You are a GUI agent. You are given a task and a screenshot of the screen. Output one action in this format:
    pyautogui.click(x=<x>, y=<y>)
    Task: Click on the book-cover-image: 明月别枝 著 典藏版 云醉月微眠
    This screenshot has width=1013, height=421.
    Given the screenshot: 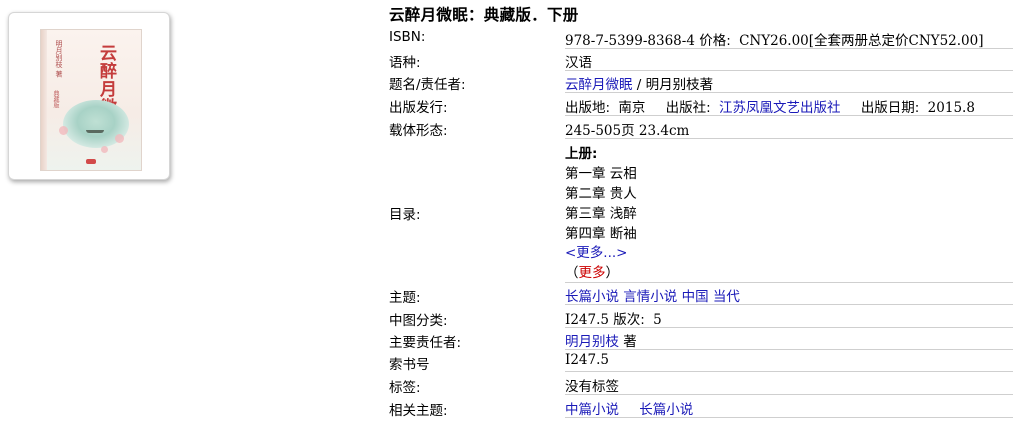 What is the action you would take?
    pyautogui.click(x=91, y=100)
    